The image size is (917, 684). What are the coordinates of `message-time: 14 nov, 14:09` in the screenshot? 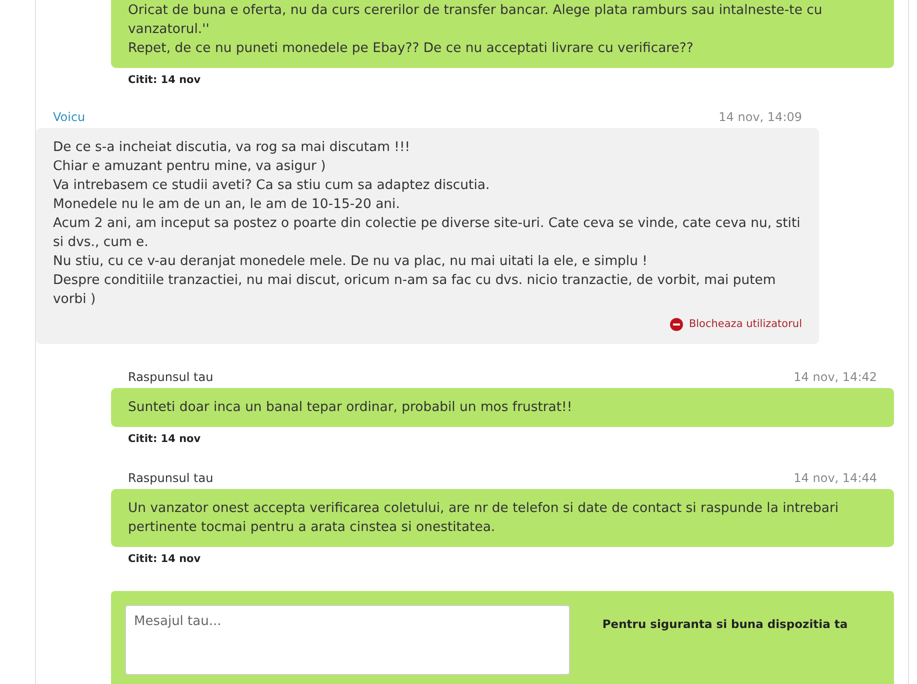 It's located at (760, 117).